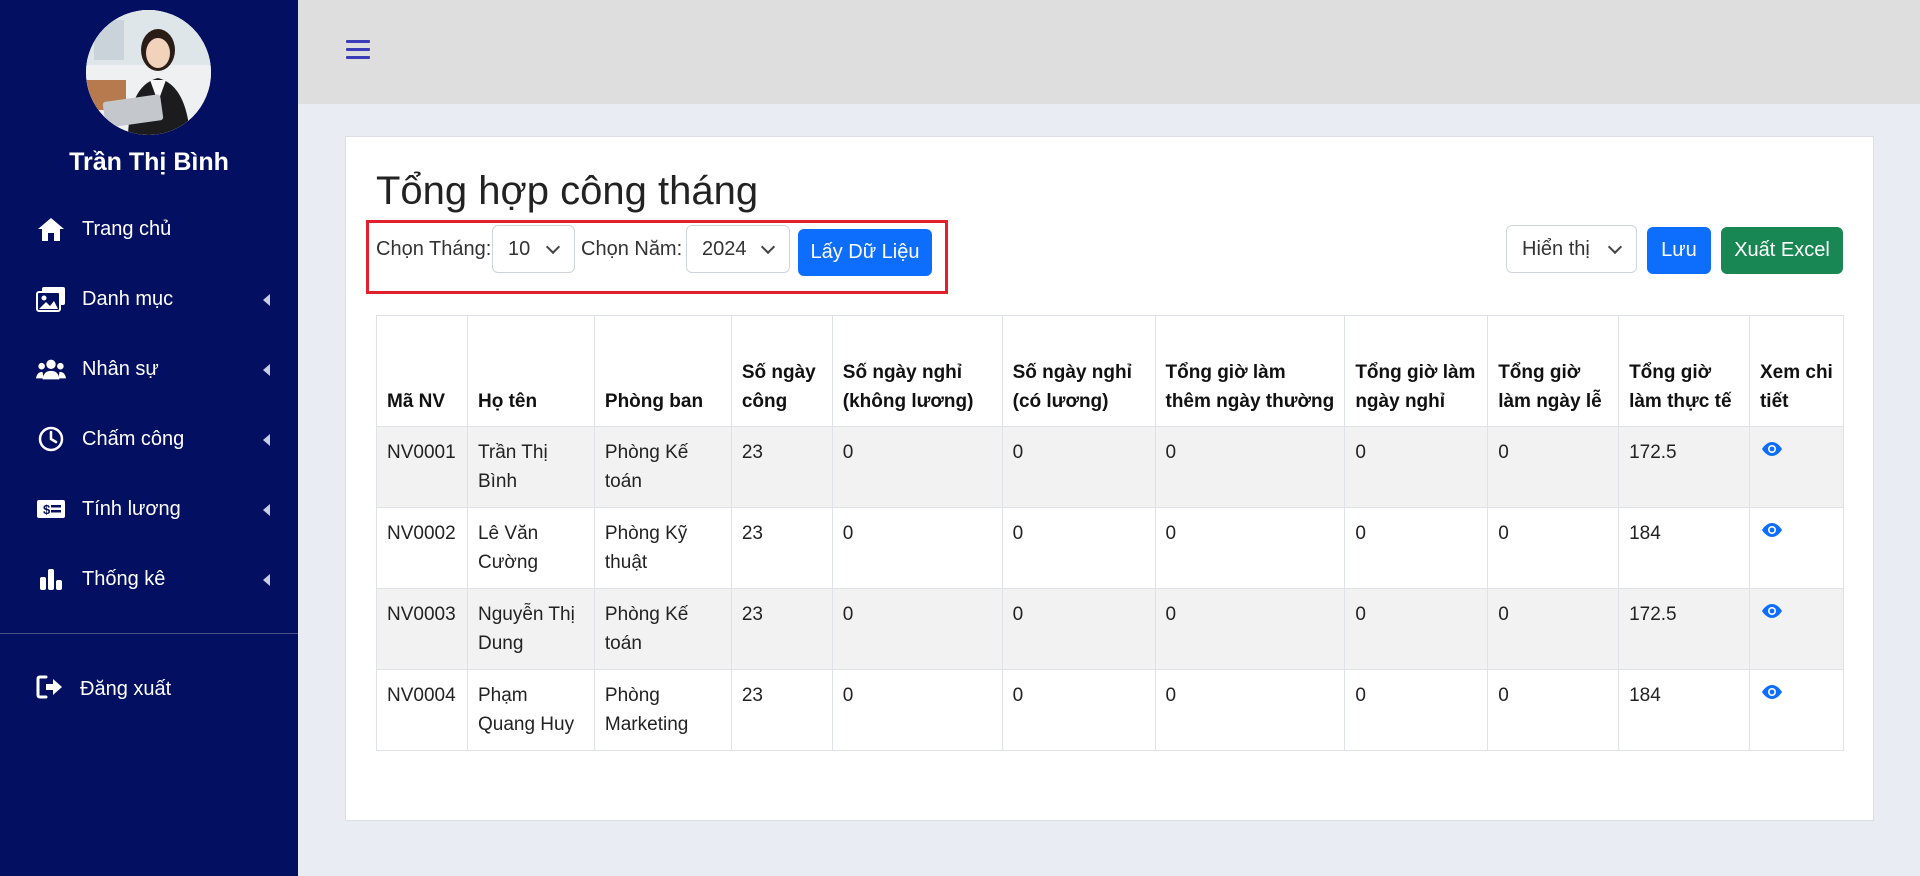  Describe the element at coordinates (1416, 371) in the screenshot. I see `column-header: Tổng giờ làm ngày nghỉ` at that location.